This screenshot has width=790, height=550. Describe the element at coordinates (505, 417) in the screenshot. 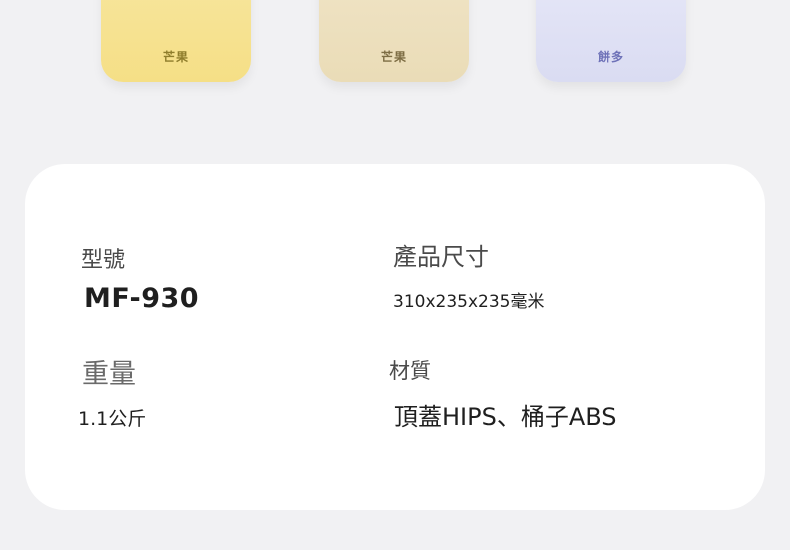

I see `material-value: 頂蓋HIPS、桶子ABS` at that location.